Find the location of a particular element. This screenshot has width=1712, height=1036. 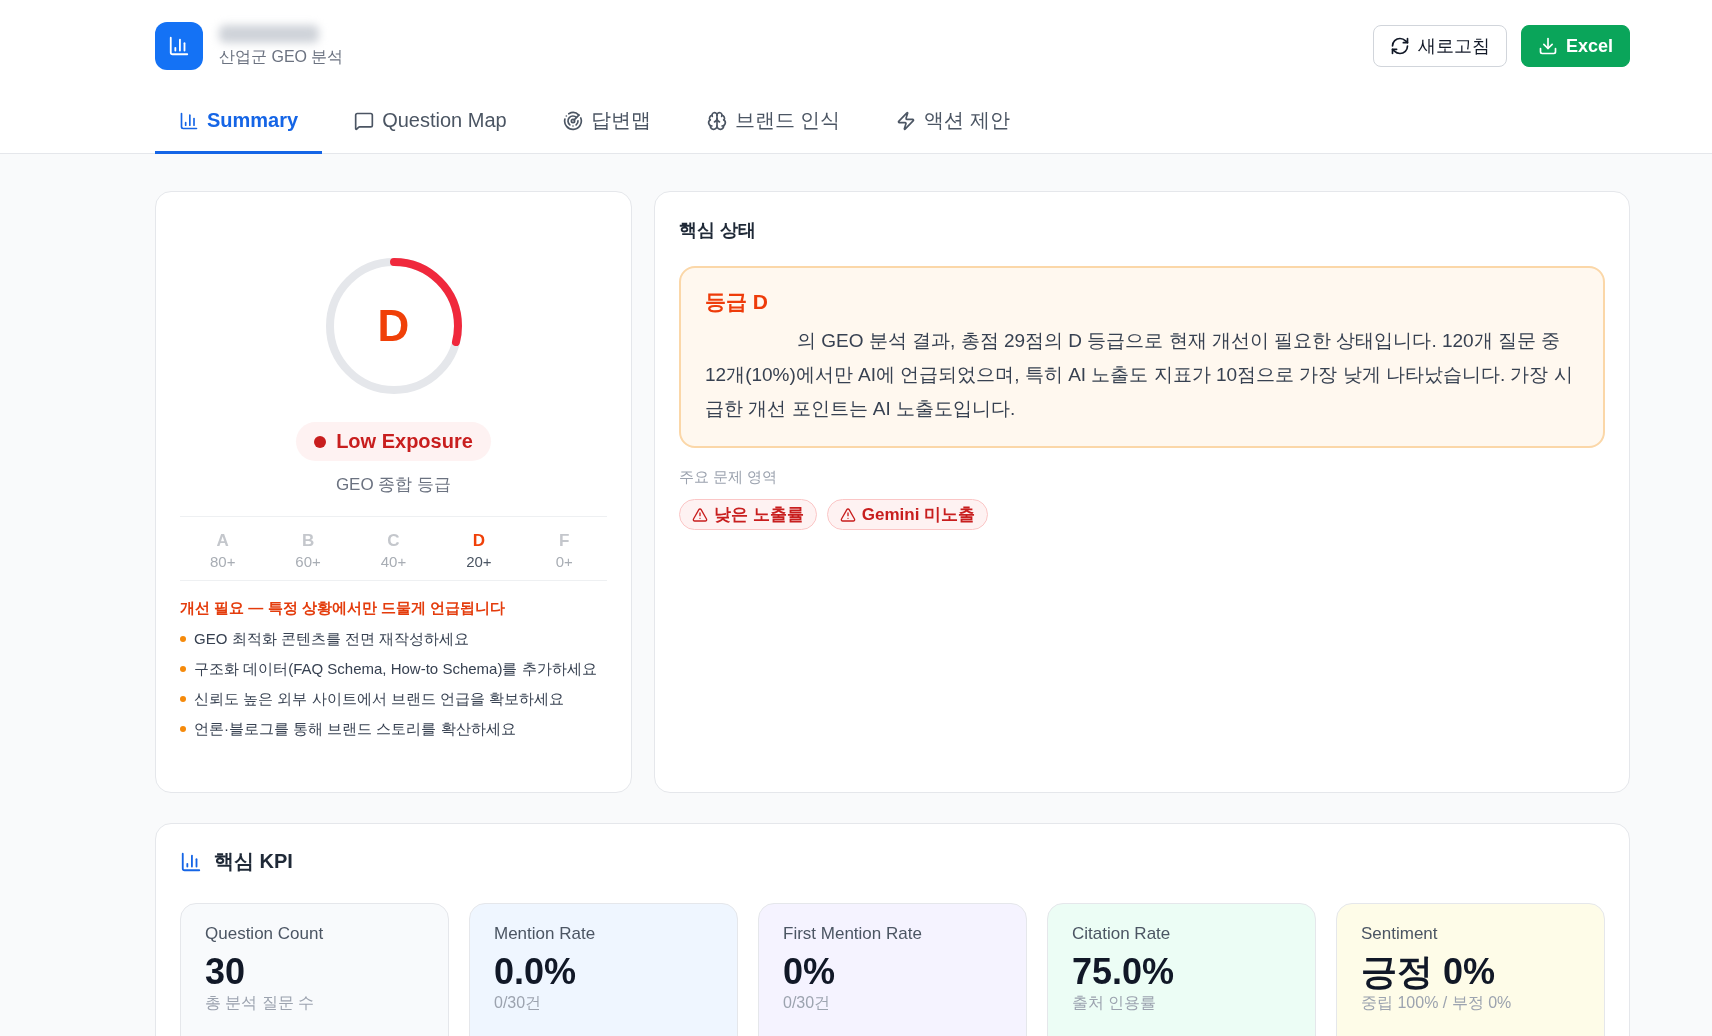

grade-caption: GEO 종합 등급 is located at coordinates (393, 485).